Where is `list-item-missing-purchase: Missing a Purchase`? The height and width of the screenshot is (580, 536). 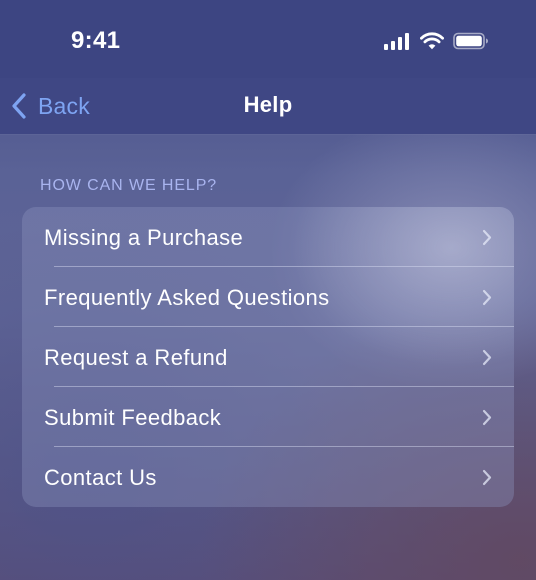 list-item-missing-purchase: Missing a Purchase is located at coordinates (268, 237).